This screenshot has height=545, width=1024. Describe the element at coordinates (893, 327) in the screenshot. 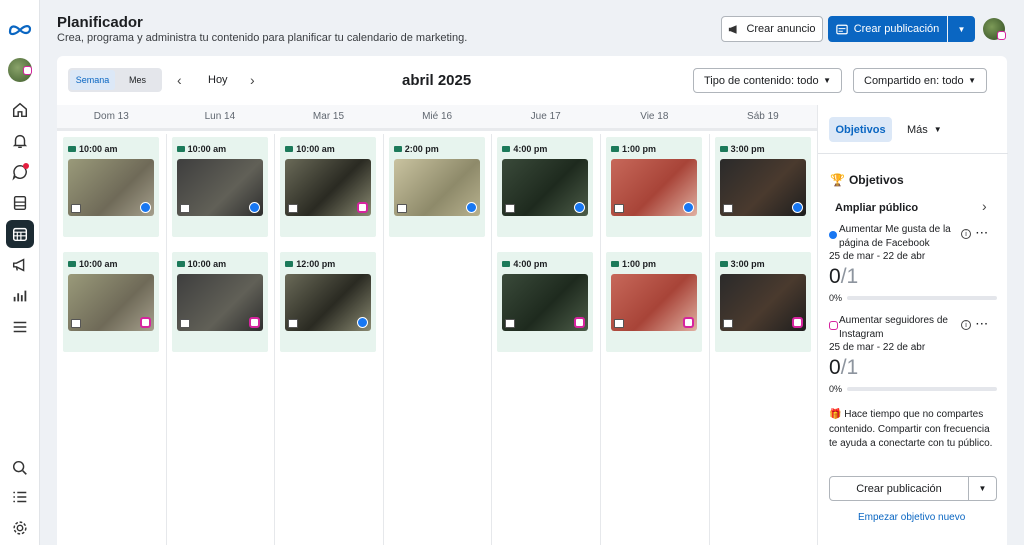

I see `goal-instagram-title: Aumentar seguidores de Instagram` at that location.